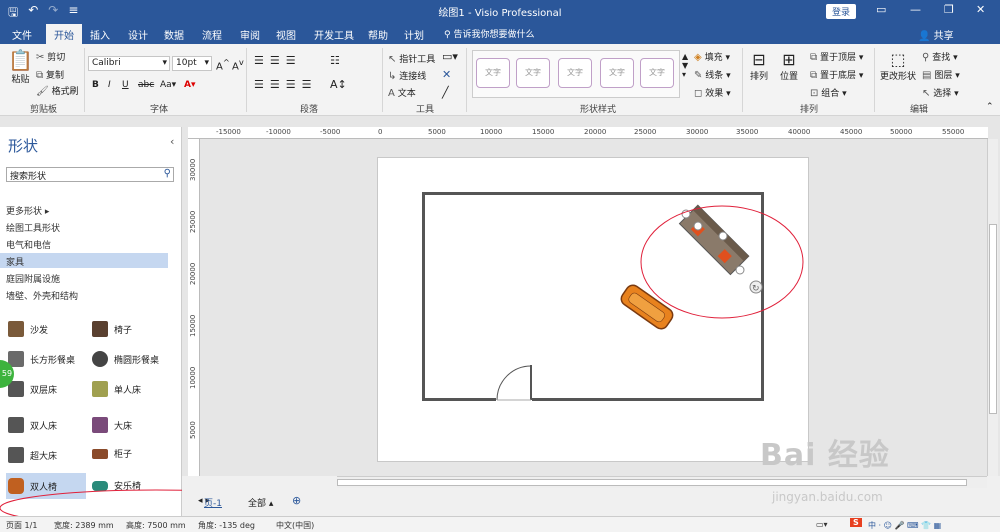  I want to click on tab-view: 视图, so click(286, 34).